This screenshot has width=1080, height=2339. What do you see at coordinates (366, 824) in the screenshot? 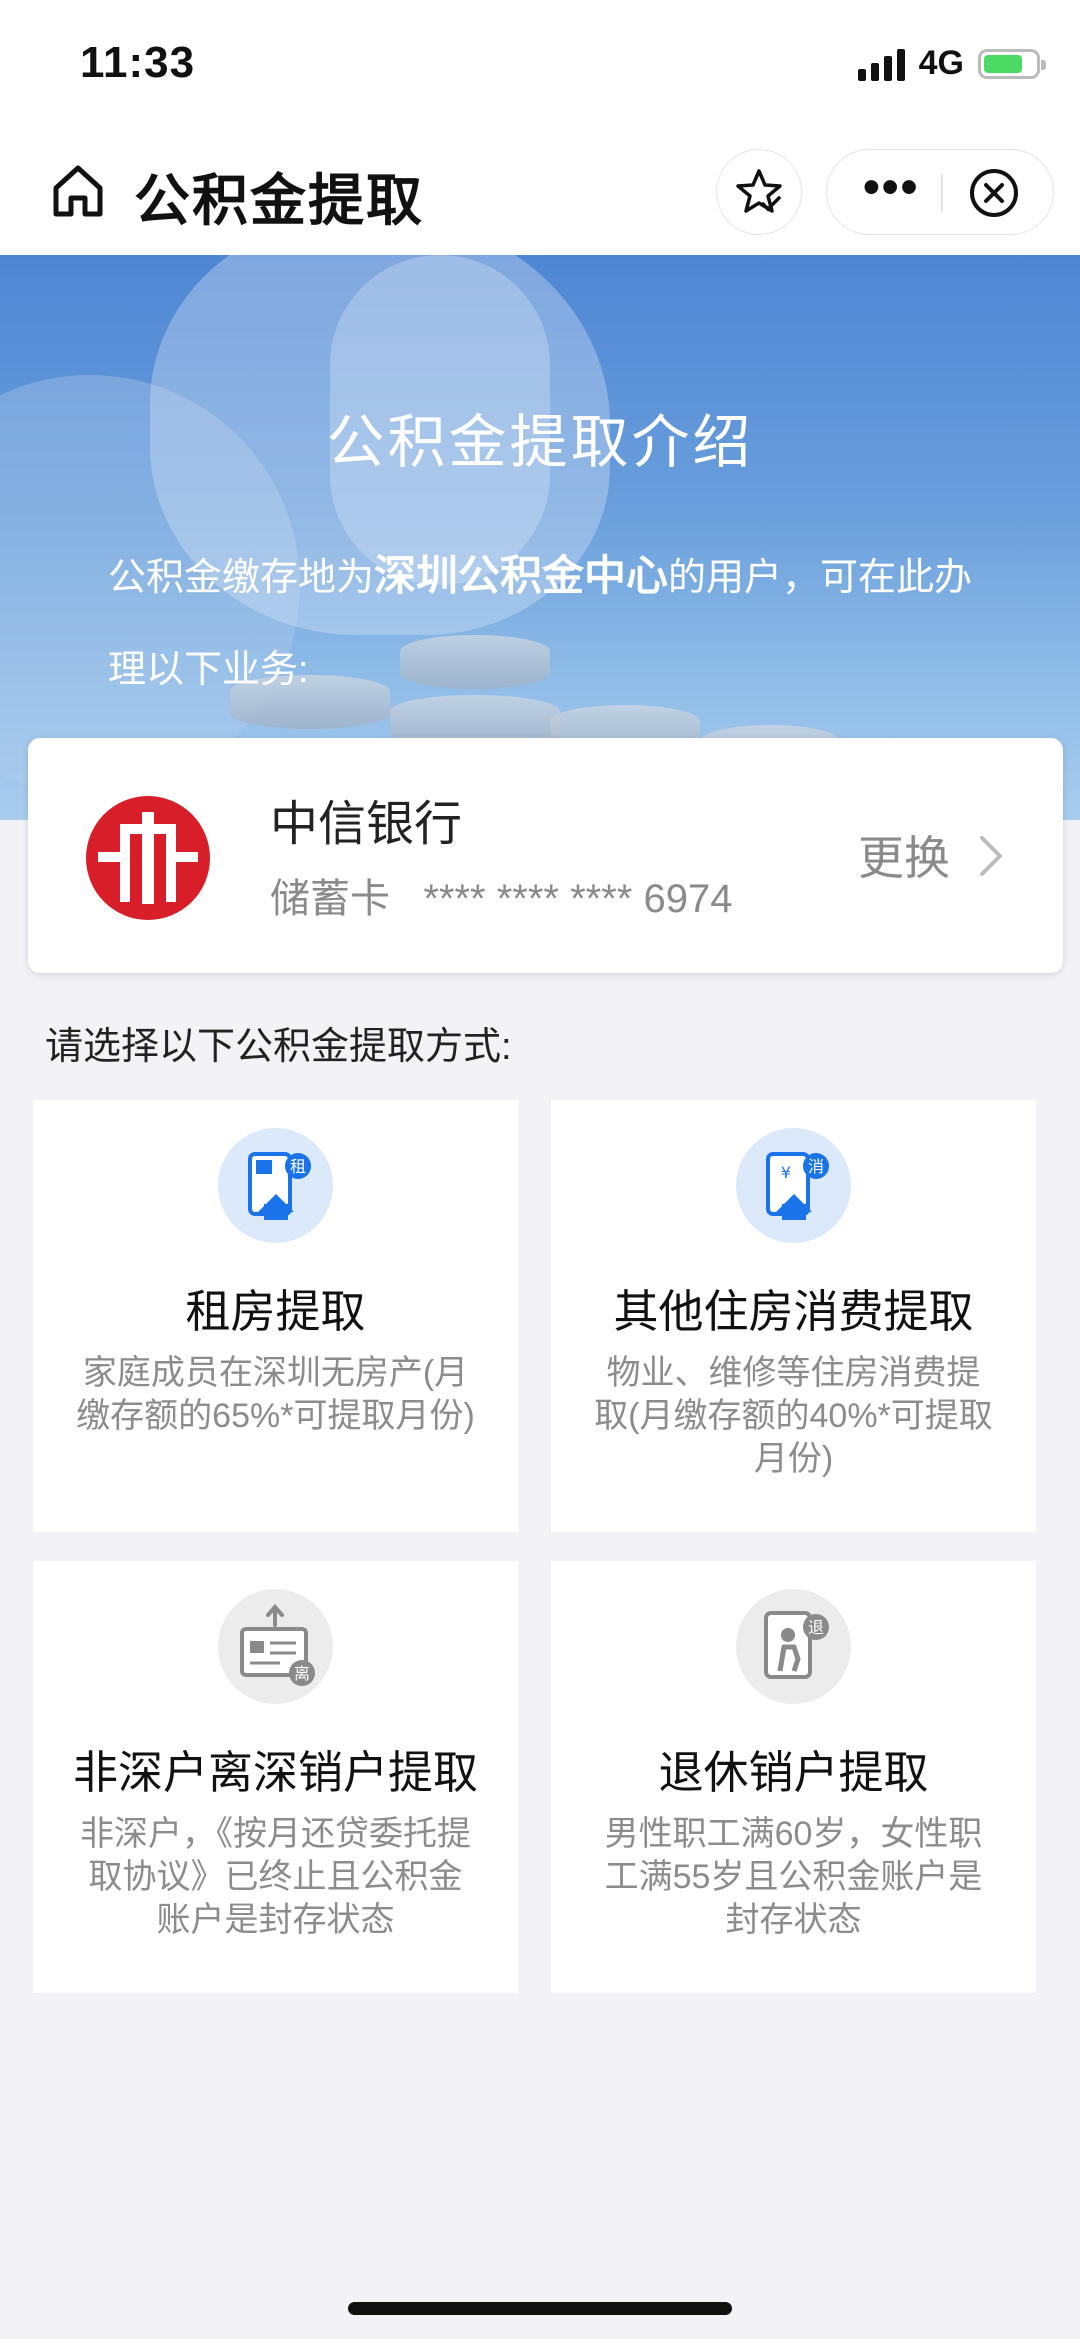
I see `bank-name: 中信银行` at bounding box center [366, 824].